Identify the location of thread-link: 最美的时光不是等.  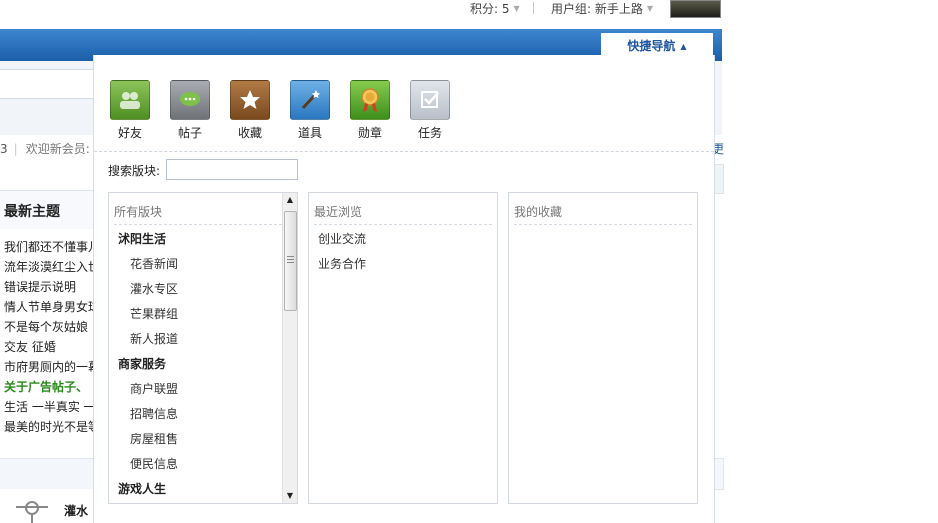
(49, 427).